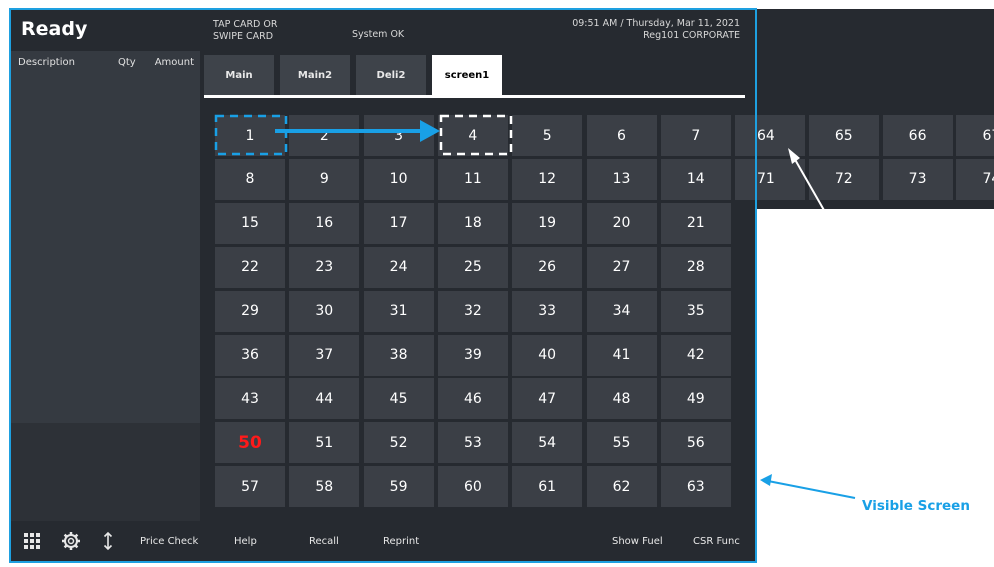  I want to click on grid-button: 38, so click(398, 355).